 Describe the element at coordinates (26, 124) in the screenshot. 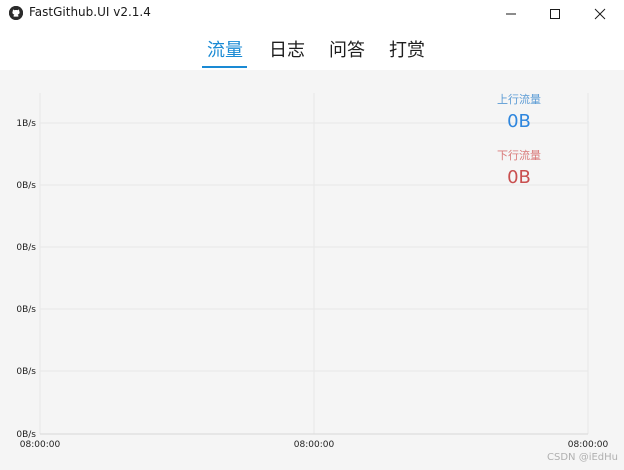

I see `y-tick-label: 1B/s` at that location.